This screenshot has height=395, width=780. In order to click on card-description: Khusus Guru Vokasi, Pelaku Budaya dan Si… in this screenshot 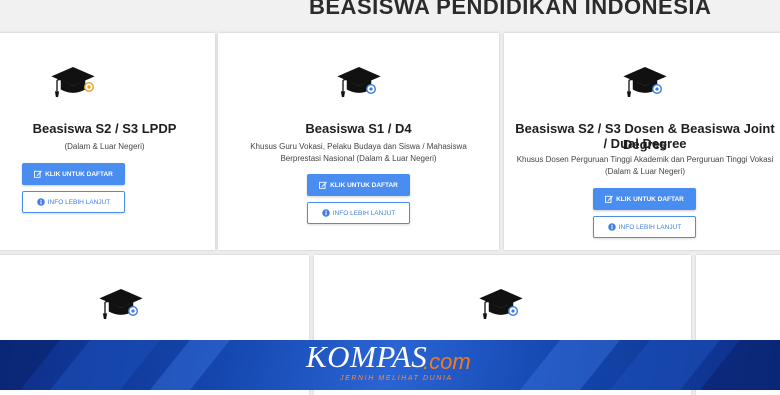, I will do `click(358, 152)`.